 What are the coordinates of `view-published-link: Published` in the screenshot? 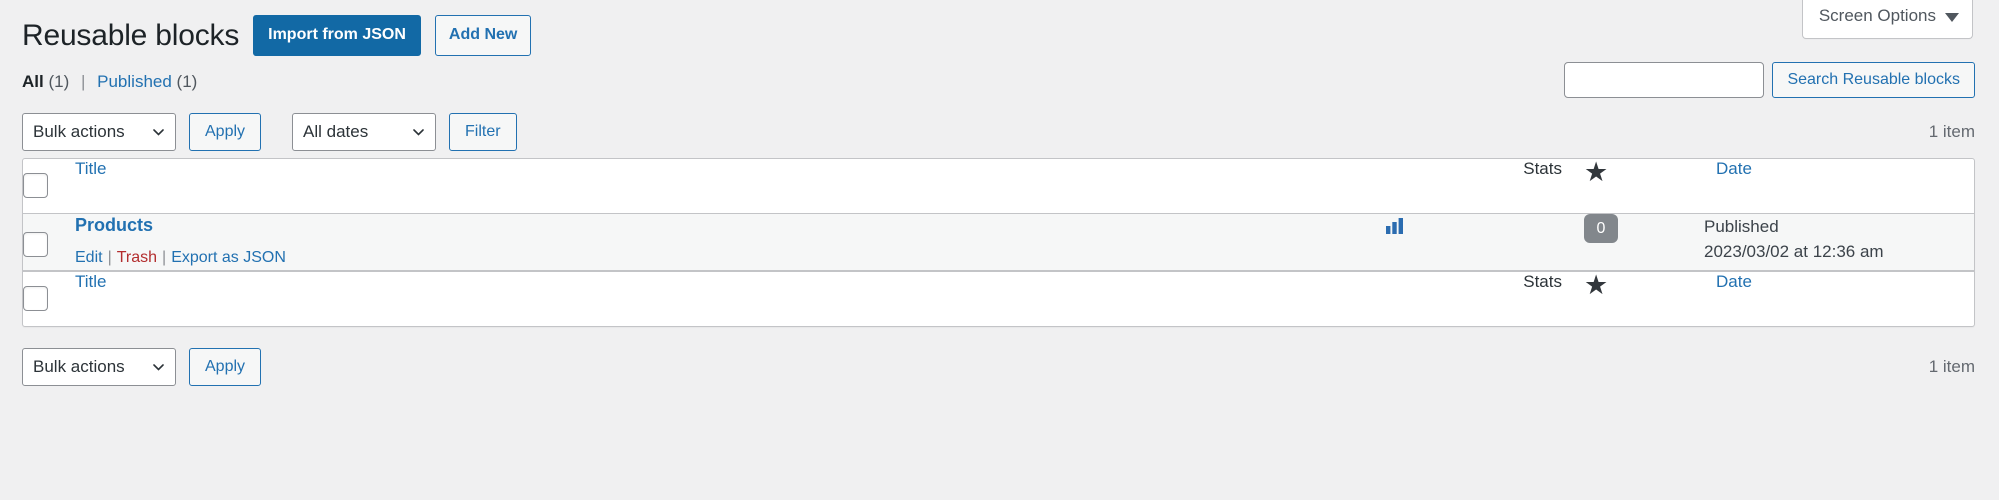 It's located at (134, 81).